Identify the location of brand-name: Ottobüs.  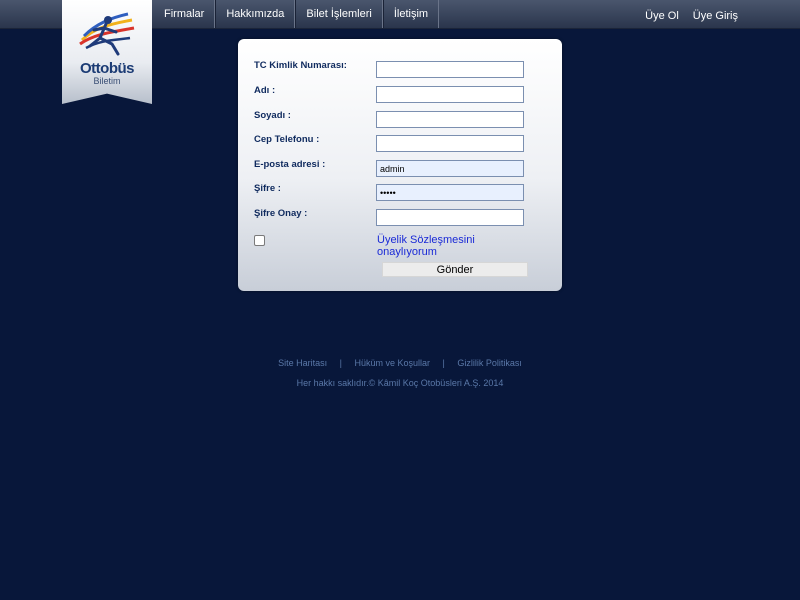
(107, 68).